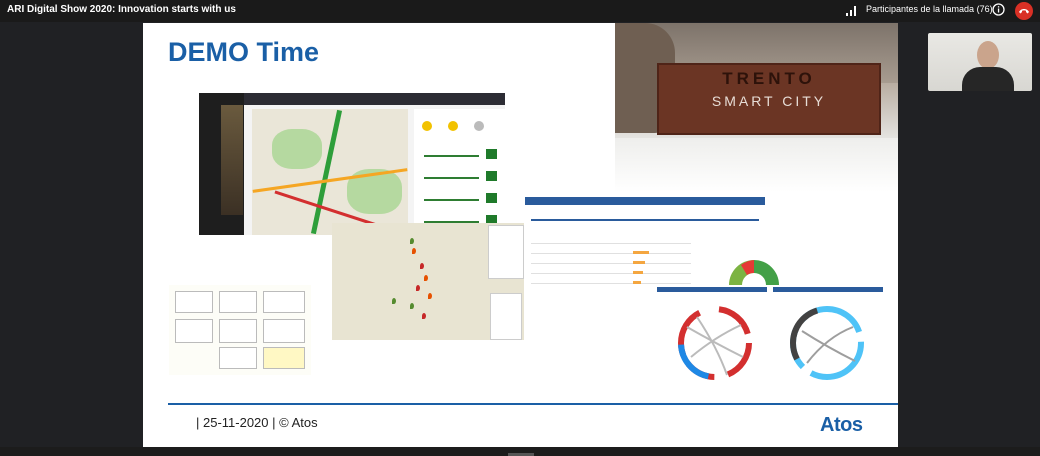 The height and width of the screenshot is (456, 1040). I want to click on slide-footer: | 25-11-2020 | © Atos, so click(257, 422).